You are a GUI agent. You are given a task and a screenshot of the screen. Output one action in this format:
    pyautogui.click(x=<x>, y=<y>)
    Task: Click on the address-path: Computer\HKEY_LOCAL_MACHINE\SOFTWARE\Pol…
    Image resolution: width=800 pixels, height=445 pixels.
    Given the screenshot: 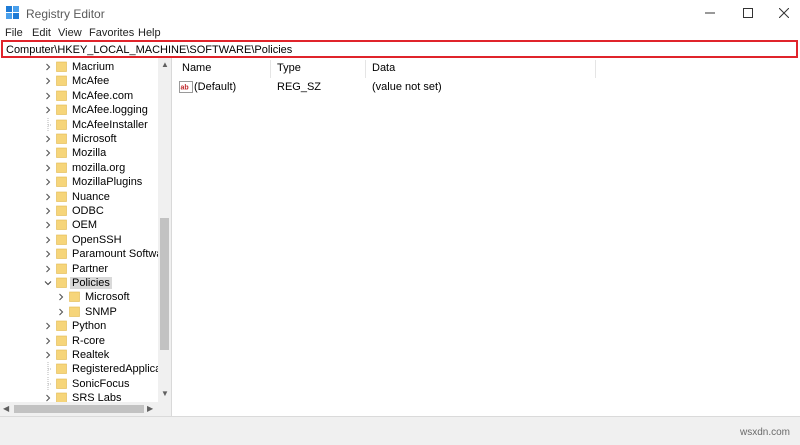 What is the action you would take?
    pyautogui.click(x=149, y=50)
    